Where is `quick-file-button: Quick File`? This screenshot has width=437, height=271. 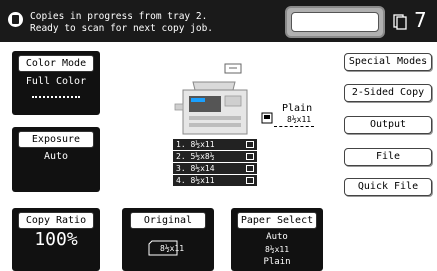 quick-file-button: Quick File is located at coordinates (388, 187).